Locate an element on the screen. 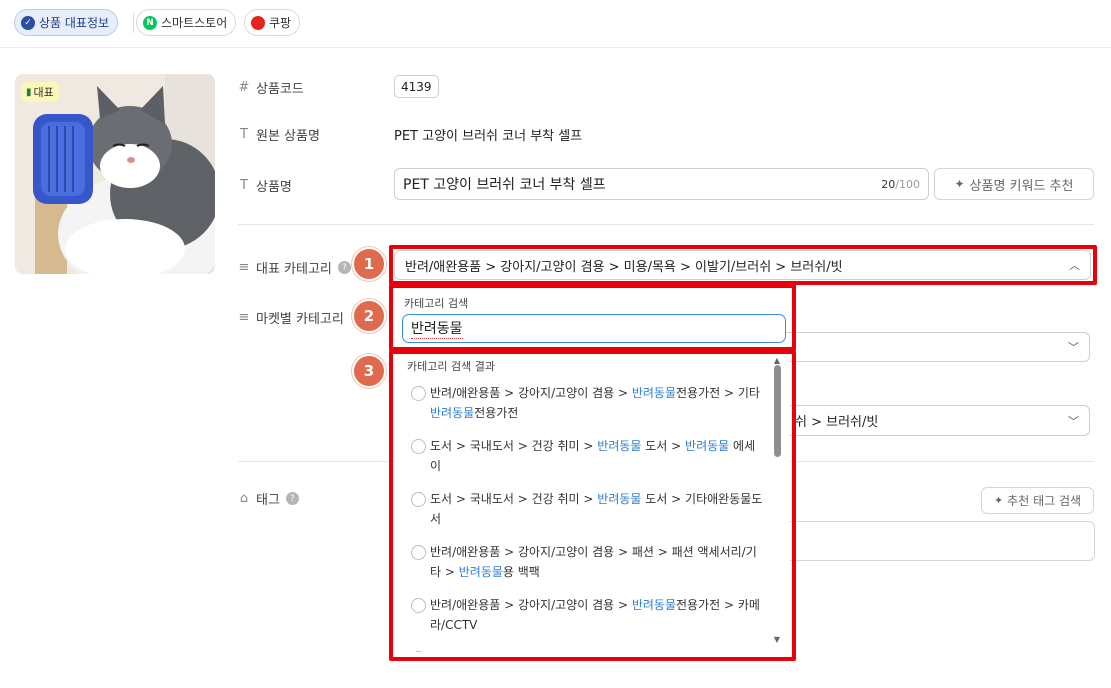  product-name-label: T 상품명 is located at coordinates (265, 185).